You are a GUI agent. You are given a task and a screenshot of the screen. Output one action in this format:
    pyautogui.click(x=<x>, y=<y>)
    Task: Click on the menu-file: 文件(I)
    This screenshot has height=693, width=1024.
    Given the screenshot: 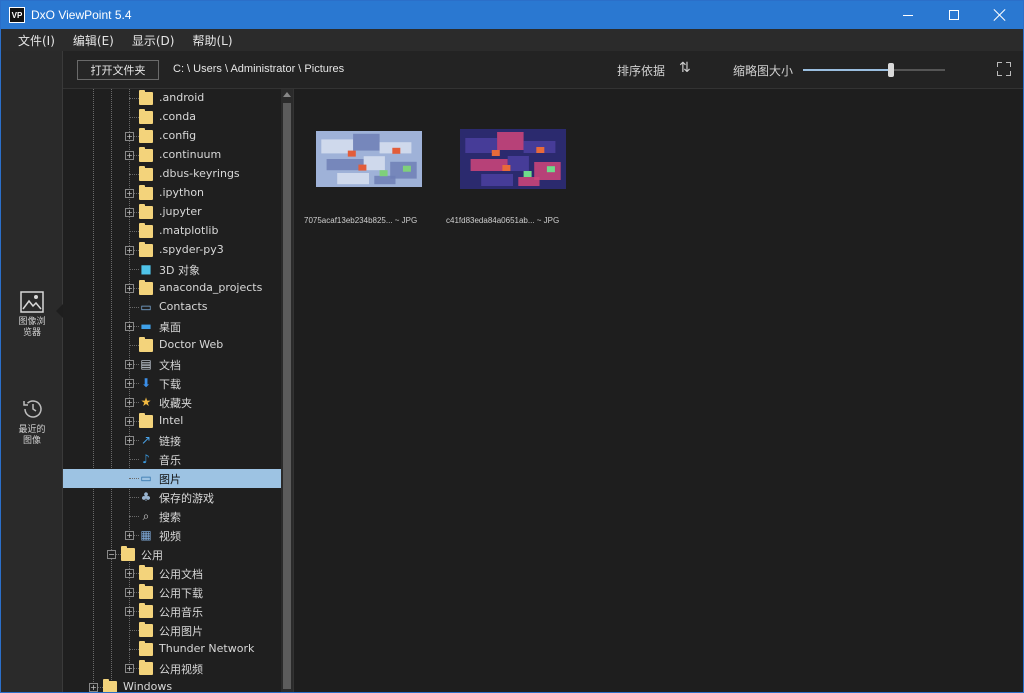 What is the action you would take?
    pyautogui.click(x=36, y=40)
    